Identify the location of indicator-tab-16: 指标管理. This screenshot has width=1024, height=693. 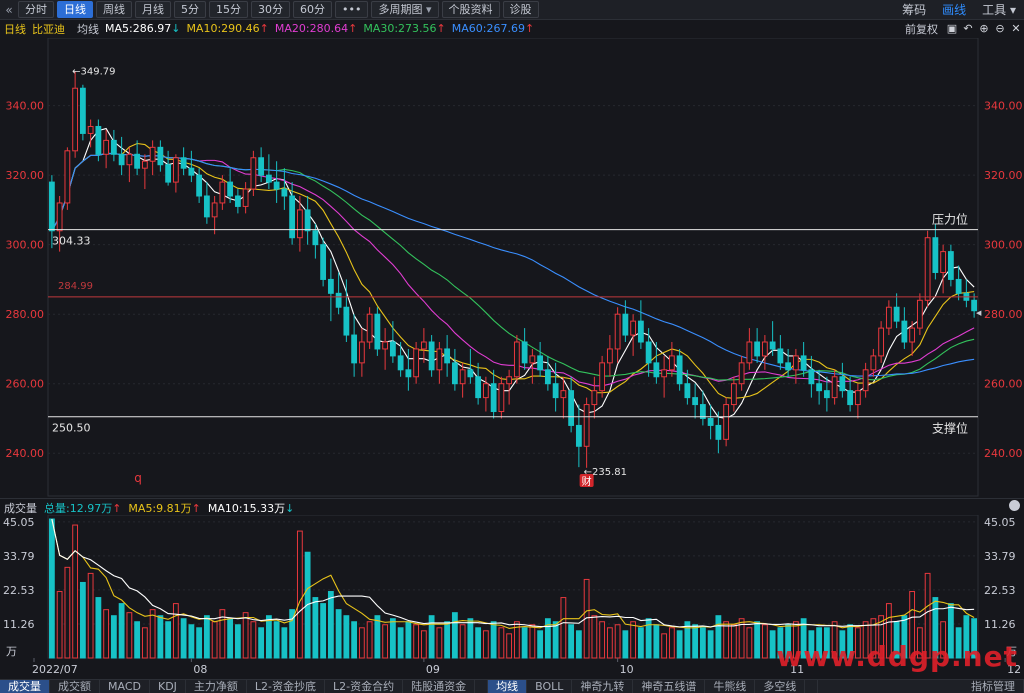
(993, 686).